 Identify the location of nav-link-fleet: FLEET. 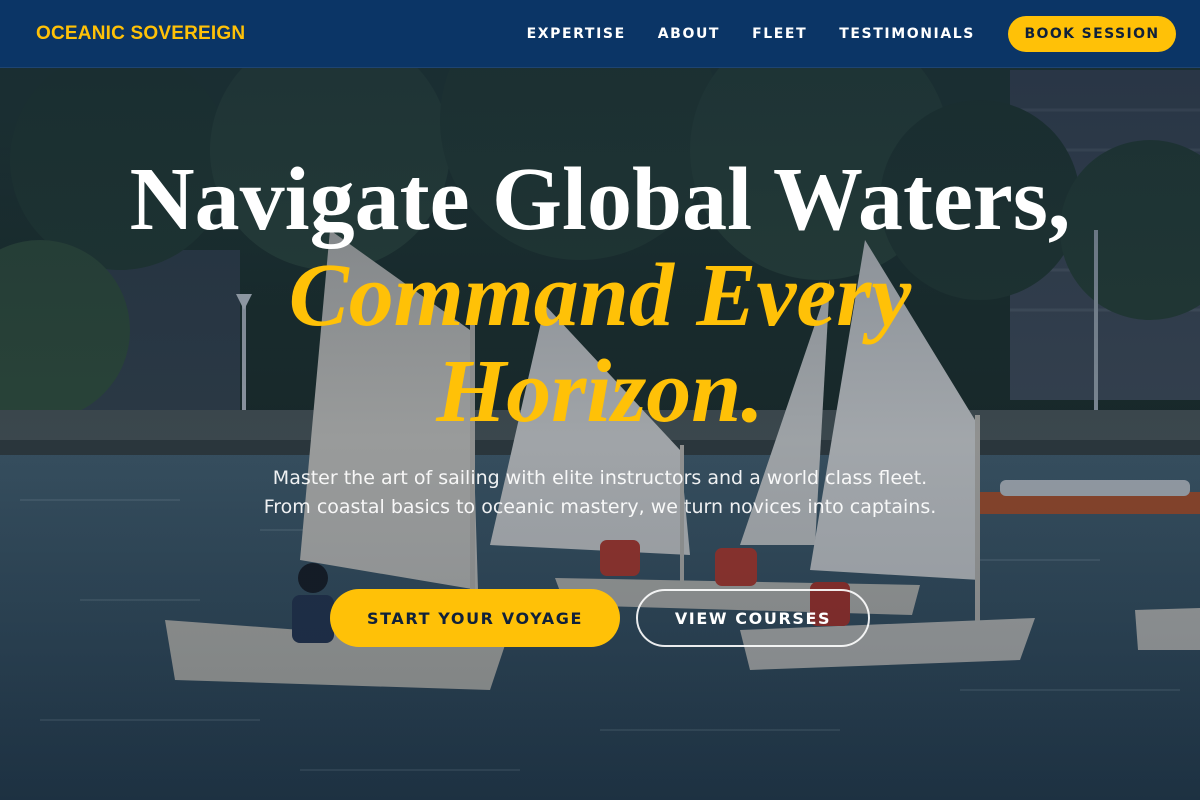
(779, 34).